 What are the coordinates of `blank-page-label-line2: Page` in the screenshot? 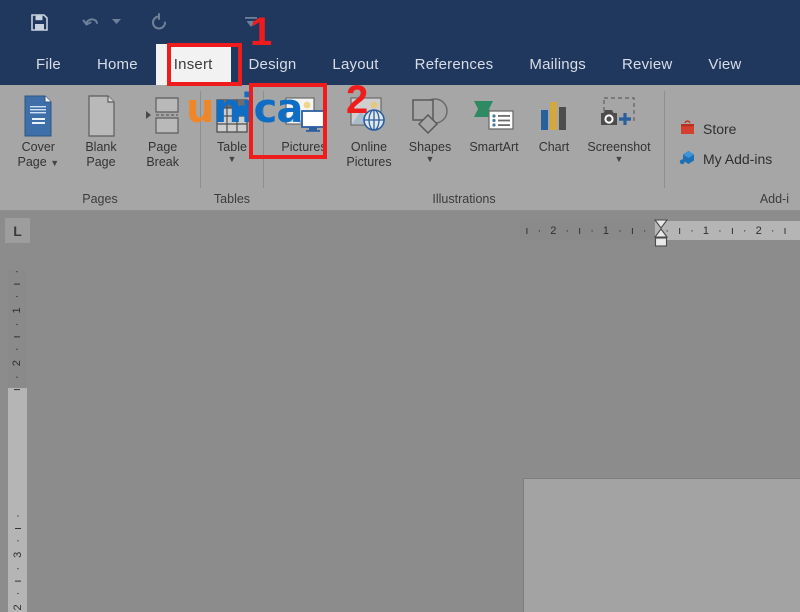 It's located at (101, 162).